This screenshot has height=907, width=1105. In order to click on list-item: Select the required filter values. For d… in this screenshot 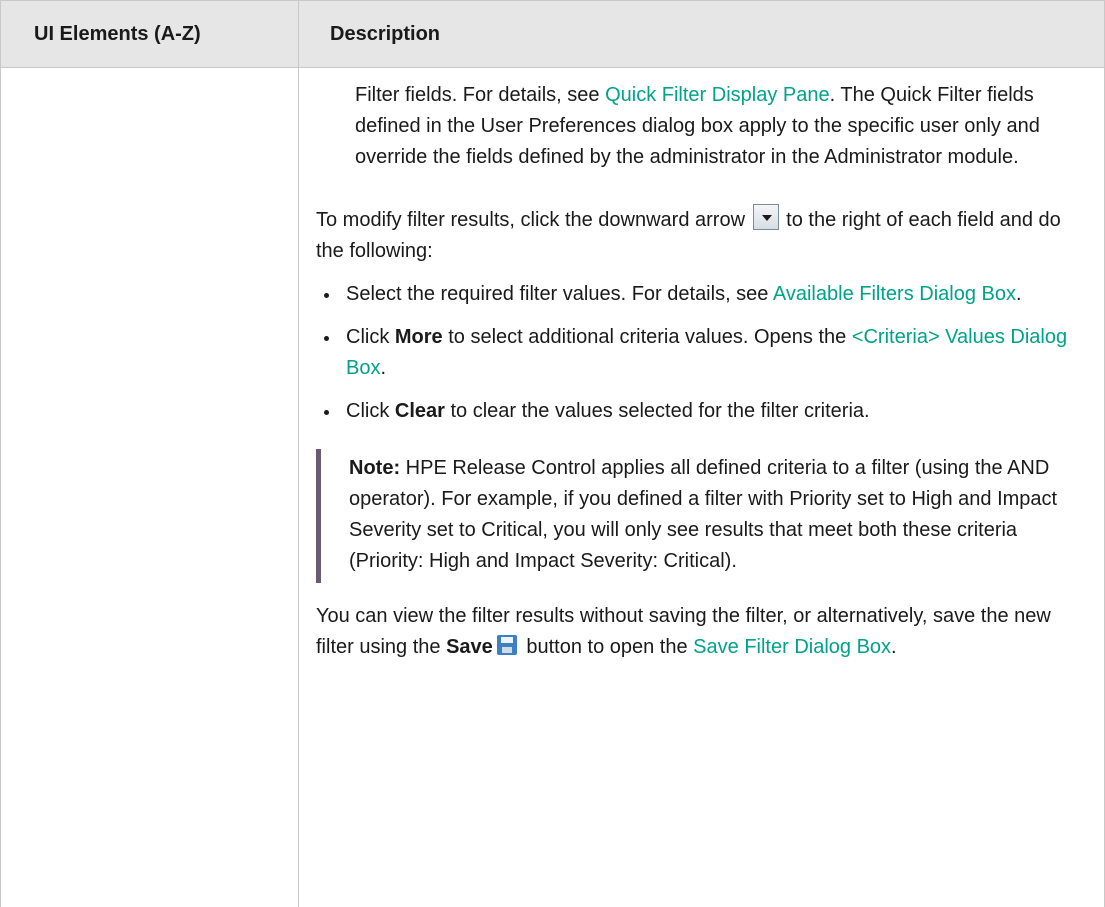, I will do `click(703, 294)`.